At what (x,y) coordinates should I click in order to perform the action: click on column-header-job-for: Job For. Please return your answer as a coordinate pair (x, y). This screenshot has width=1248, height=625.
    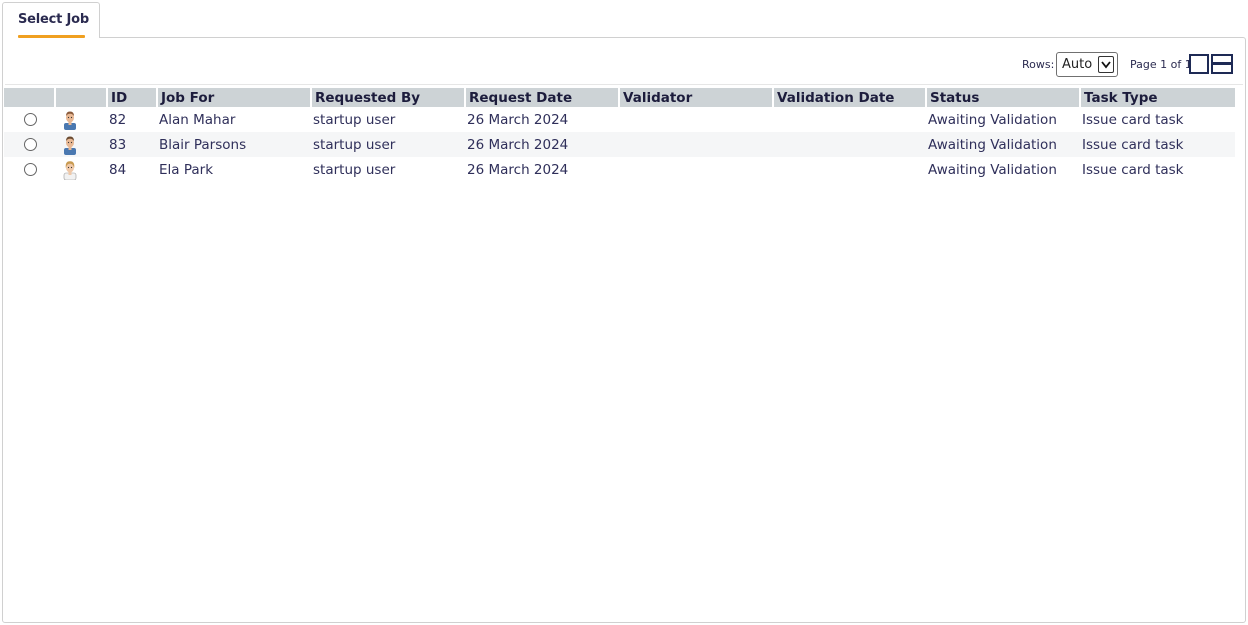
    Looking at the image, I should click on (234, 97).